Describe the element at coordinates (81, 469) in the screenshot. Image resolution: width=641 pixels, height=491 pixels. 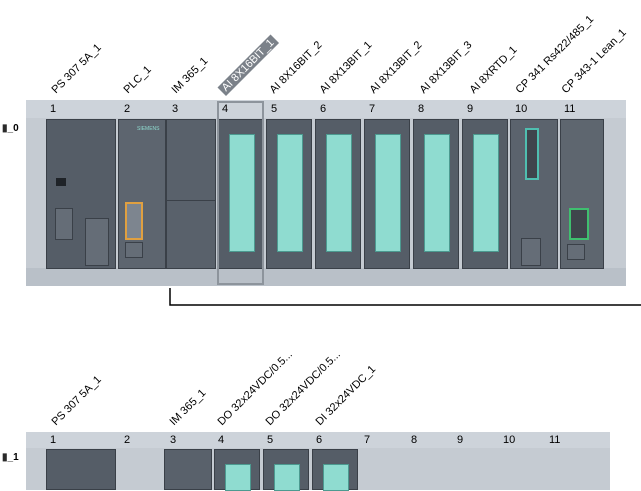
I see `module-ps307` at that location.